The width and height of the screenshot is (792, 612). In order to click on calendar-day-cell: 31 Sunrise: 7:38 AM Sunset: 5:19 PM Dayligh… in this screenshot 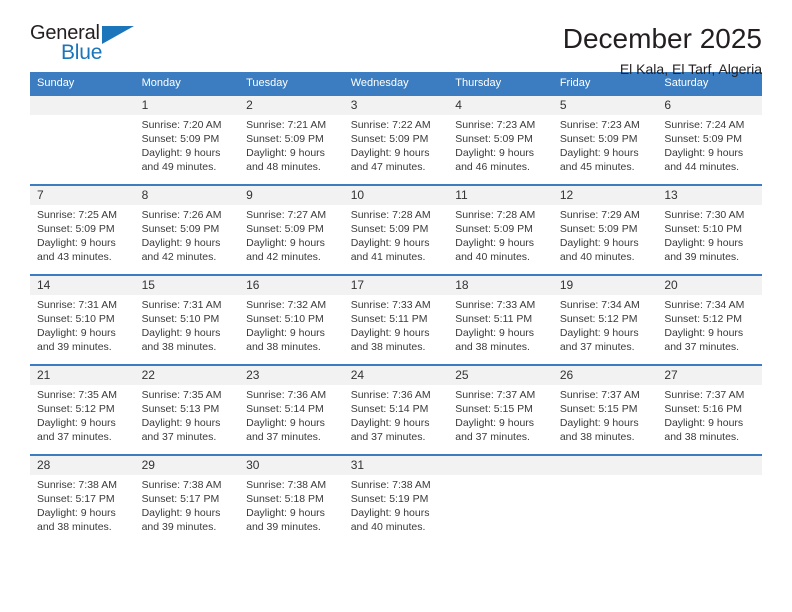, I will do `click(396, 499)`.